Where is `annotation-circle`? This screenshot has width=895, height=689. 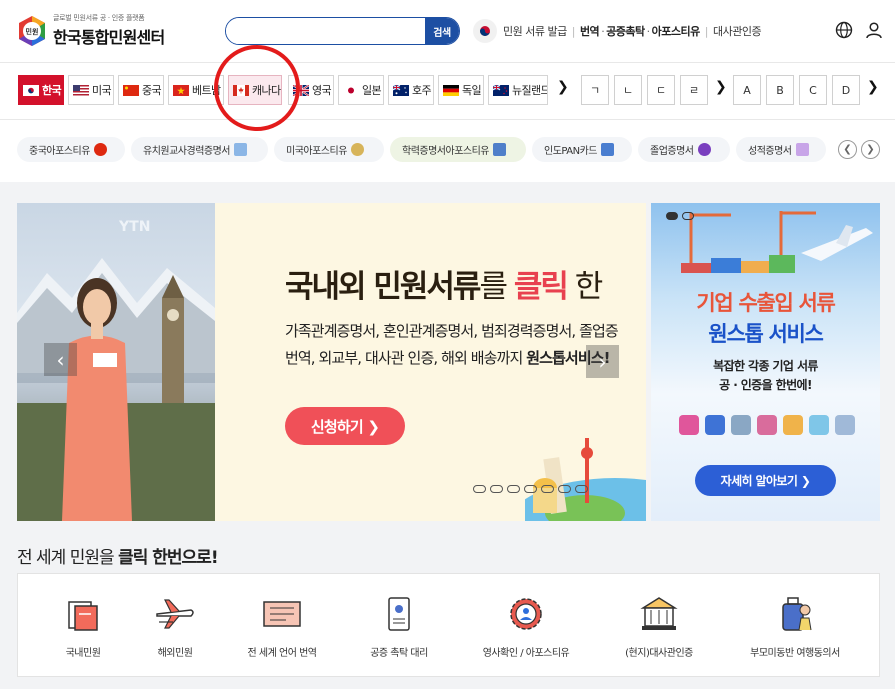 annotation-circle is located at coordinates (257, 88).